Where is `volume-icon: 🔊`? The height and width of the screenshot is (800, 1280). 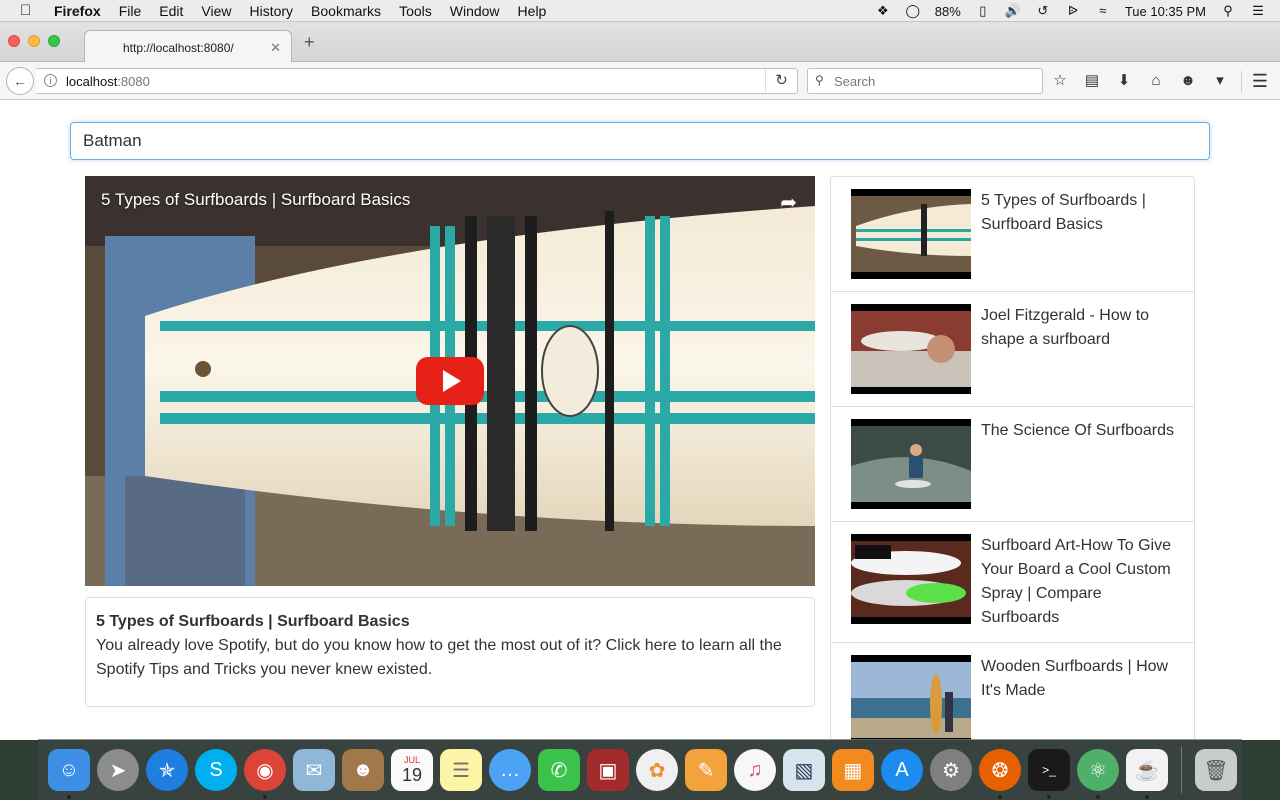
volume-icon: 🔊 is located at coordinates (1013, 11).